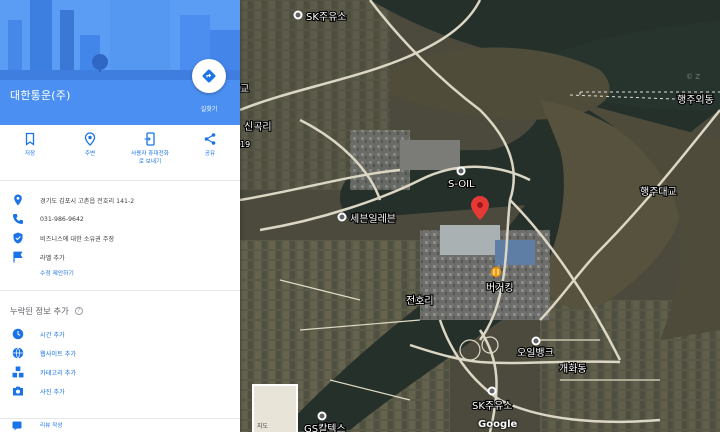 Image resolution: width=720 pixels, height=432 pixels. I want to click on share-icon, so click(210, 139).